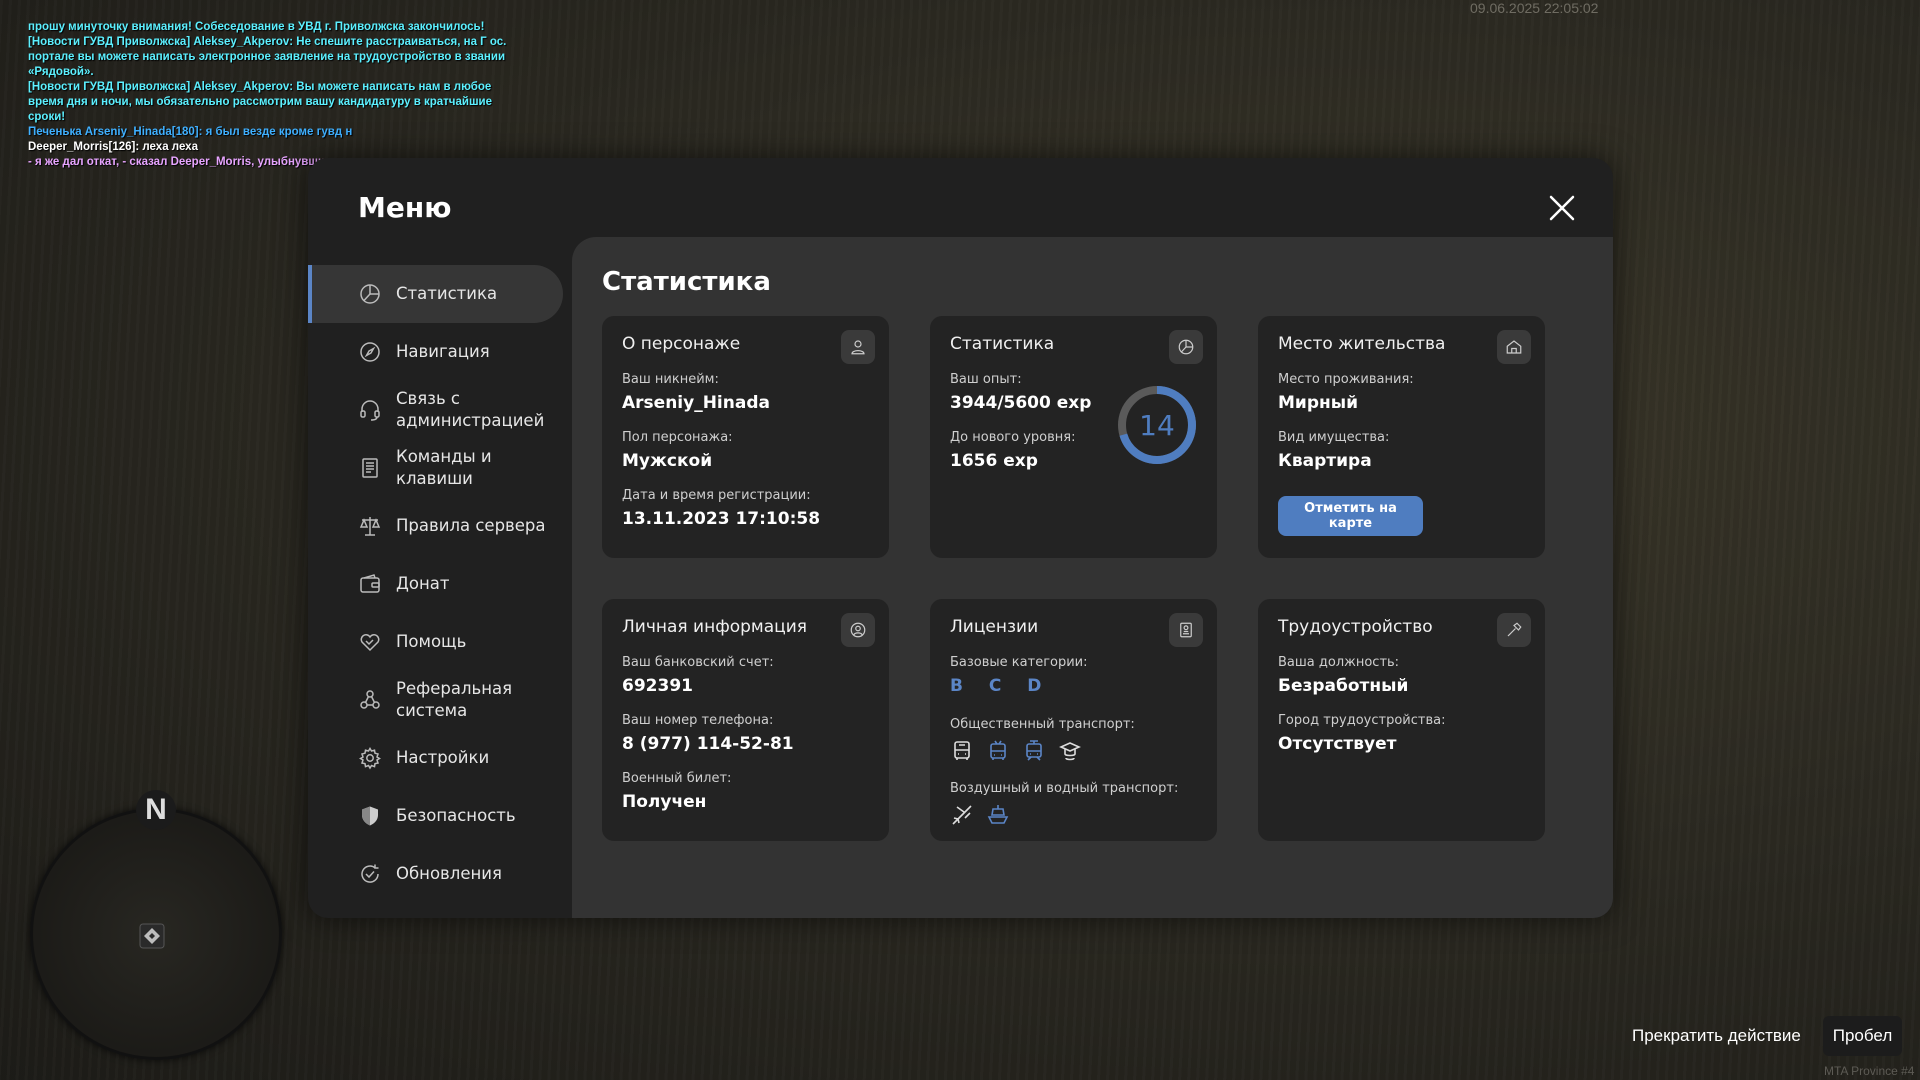 This screenshot has width=1920, height=1080. I want to click on level-progress-ring: 14, so click(1157, 425).